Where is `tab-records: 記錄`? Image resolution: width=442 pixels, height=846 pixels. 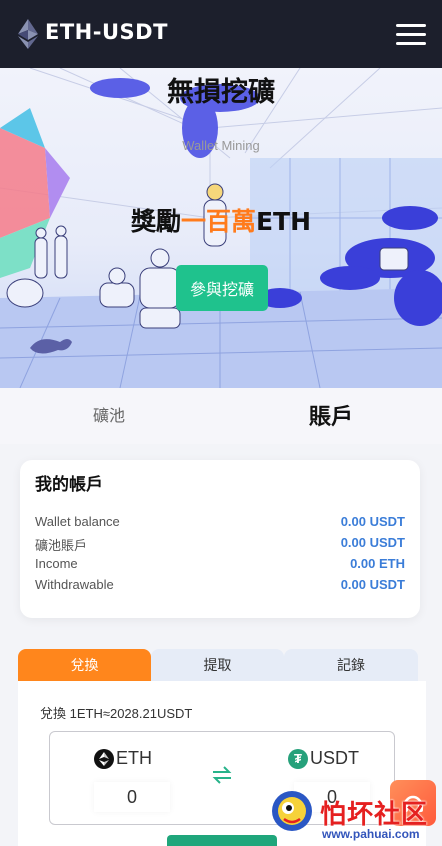 tab-records: 記錄 is located at coordinates (351, 665).